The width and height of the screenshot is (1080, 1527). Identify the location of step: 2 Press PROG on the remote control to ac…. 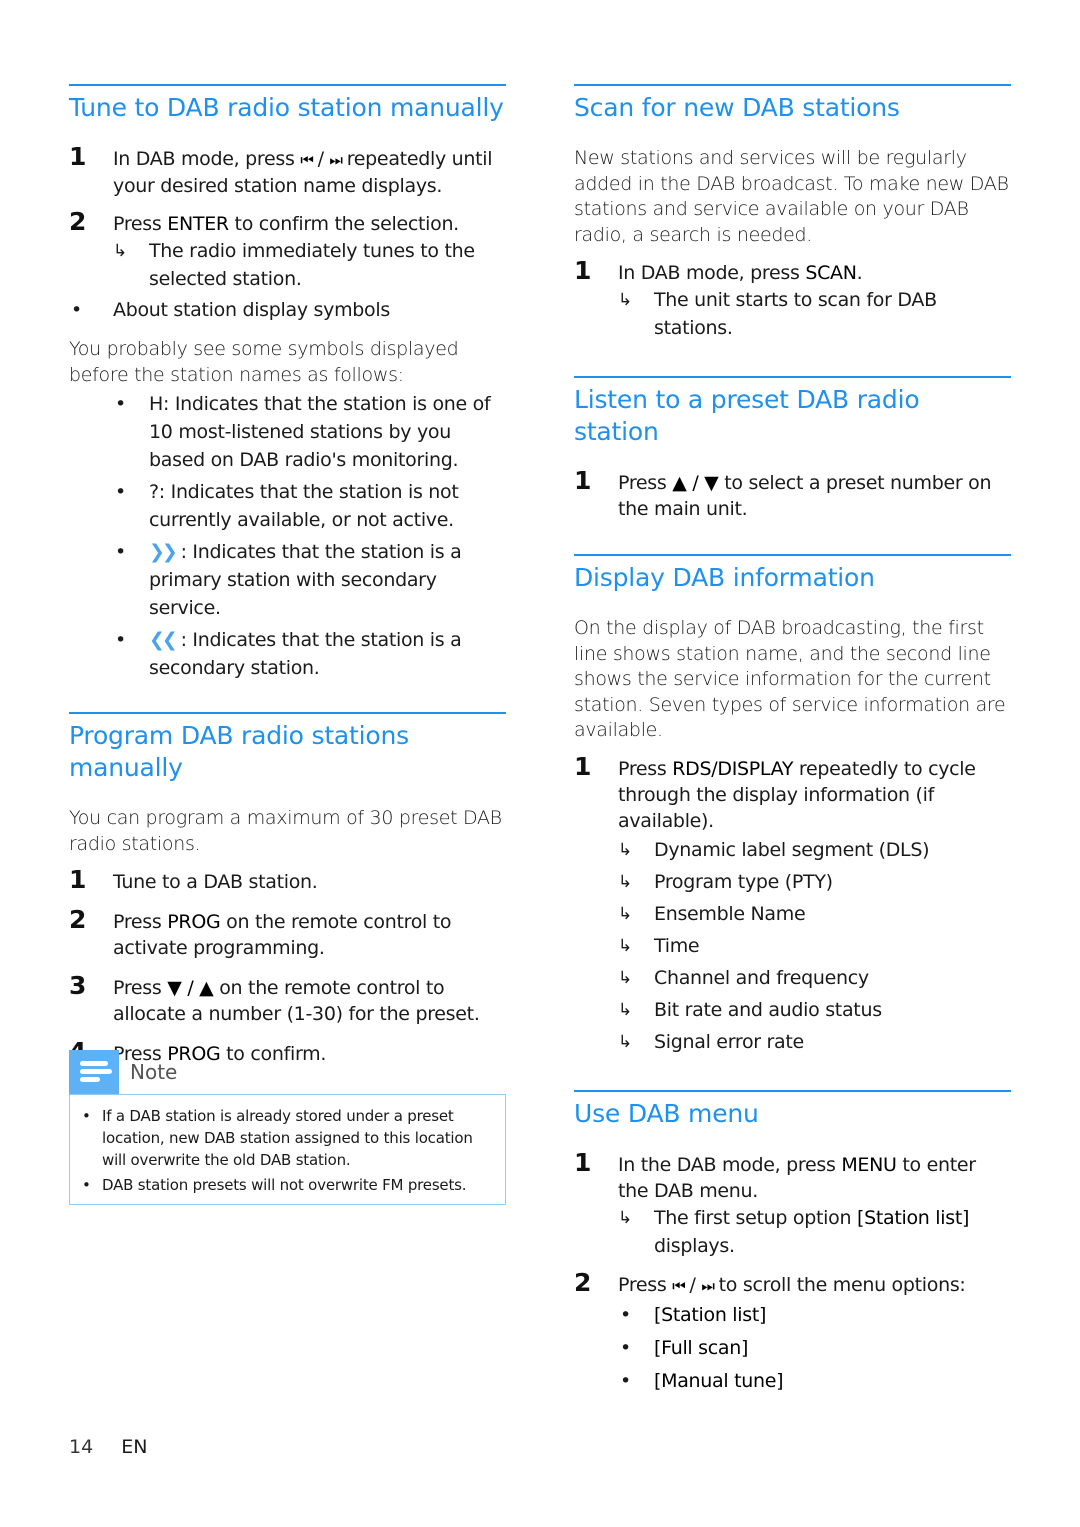
(260, 932).